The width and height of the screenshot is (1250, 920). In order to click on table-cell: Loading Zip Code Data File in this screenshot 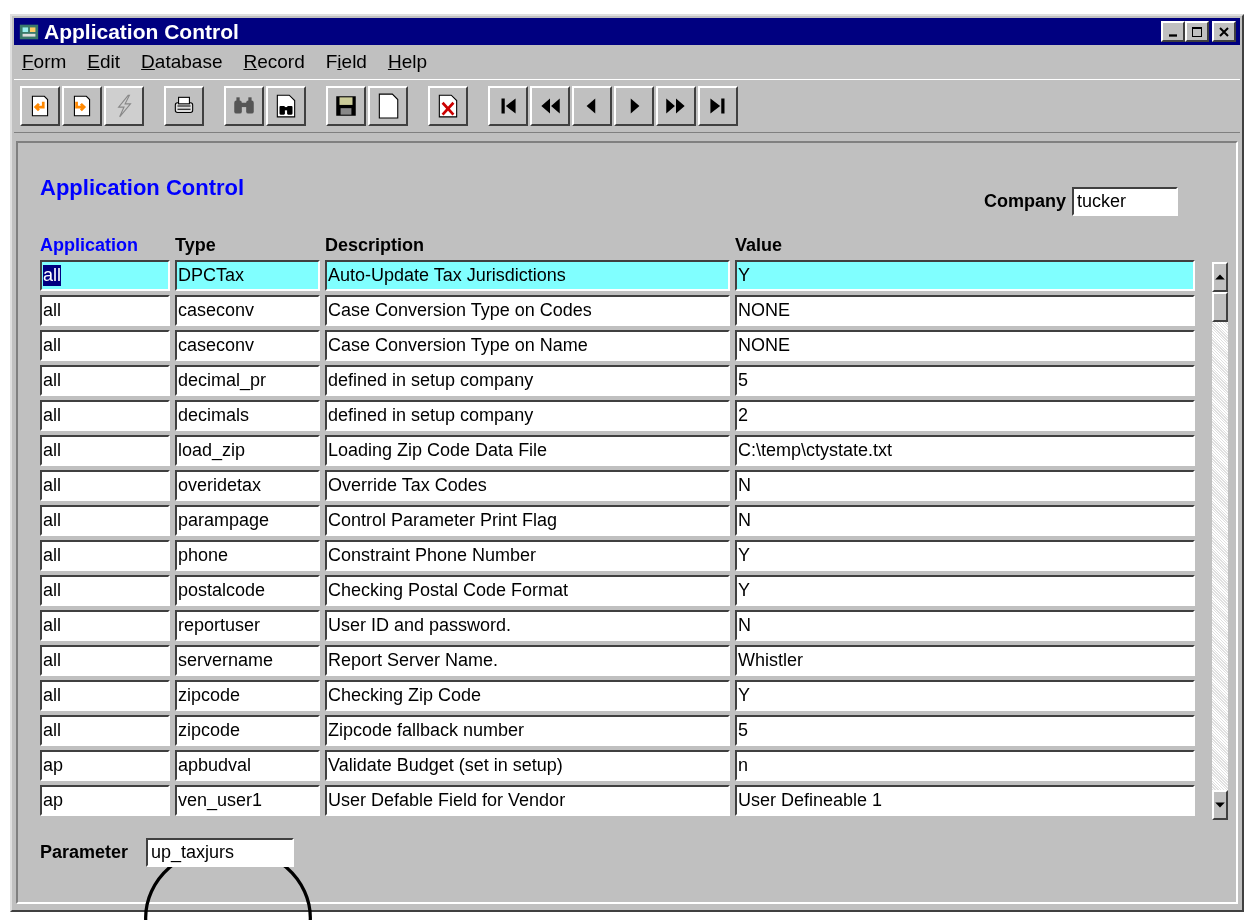, I will do `click(527, 450)`.